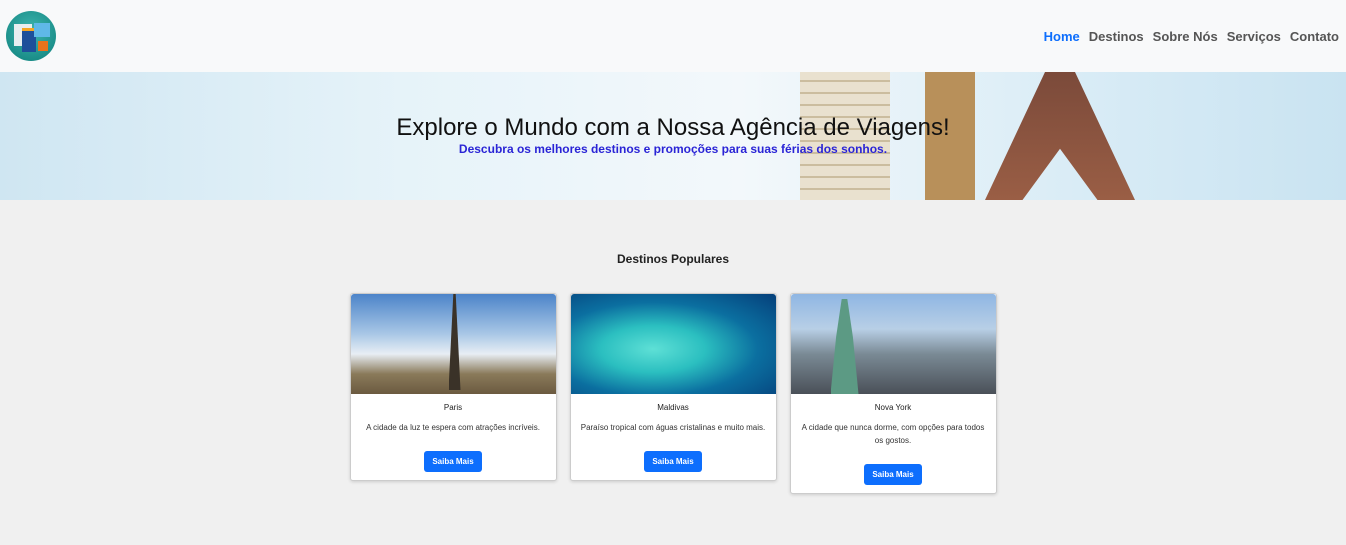 Image resolution: width=1346 pixels, height=545 pixels. Describe the element at coordinates (1116, 36) in the screenshot. I see `nav-destinos: Destinos` at that location.